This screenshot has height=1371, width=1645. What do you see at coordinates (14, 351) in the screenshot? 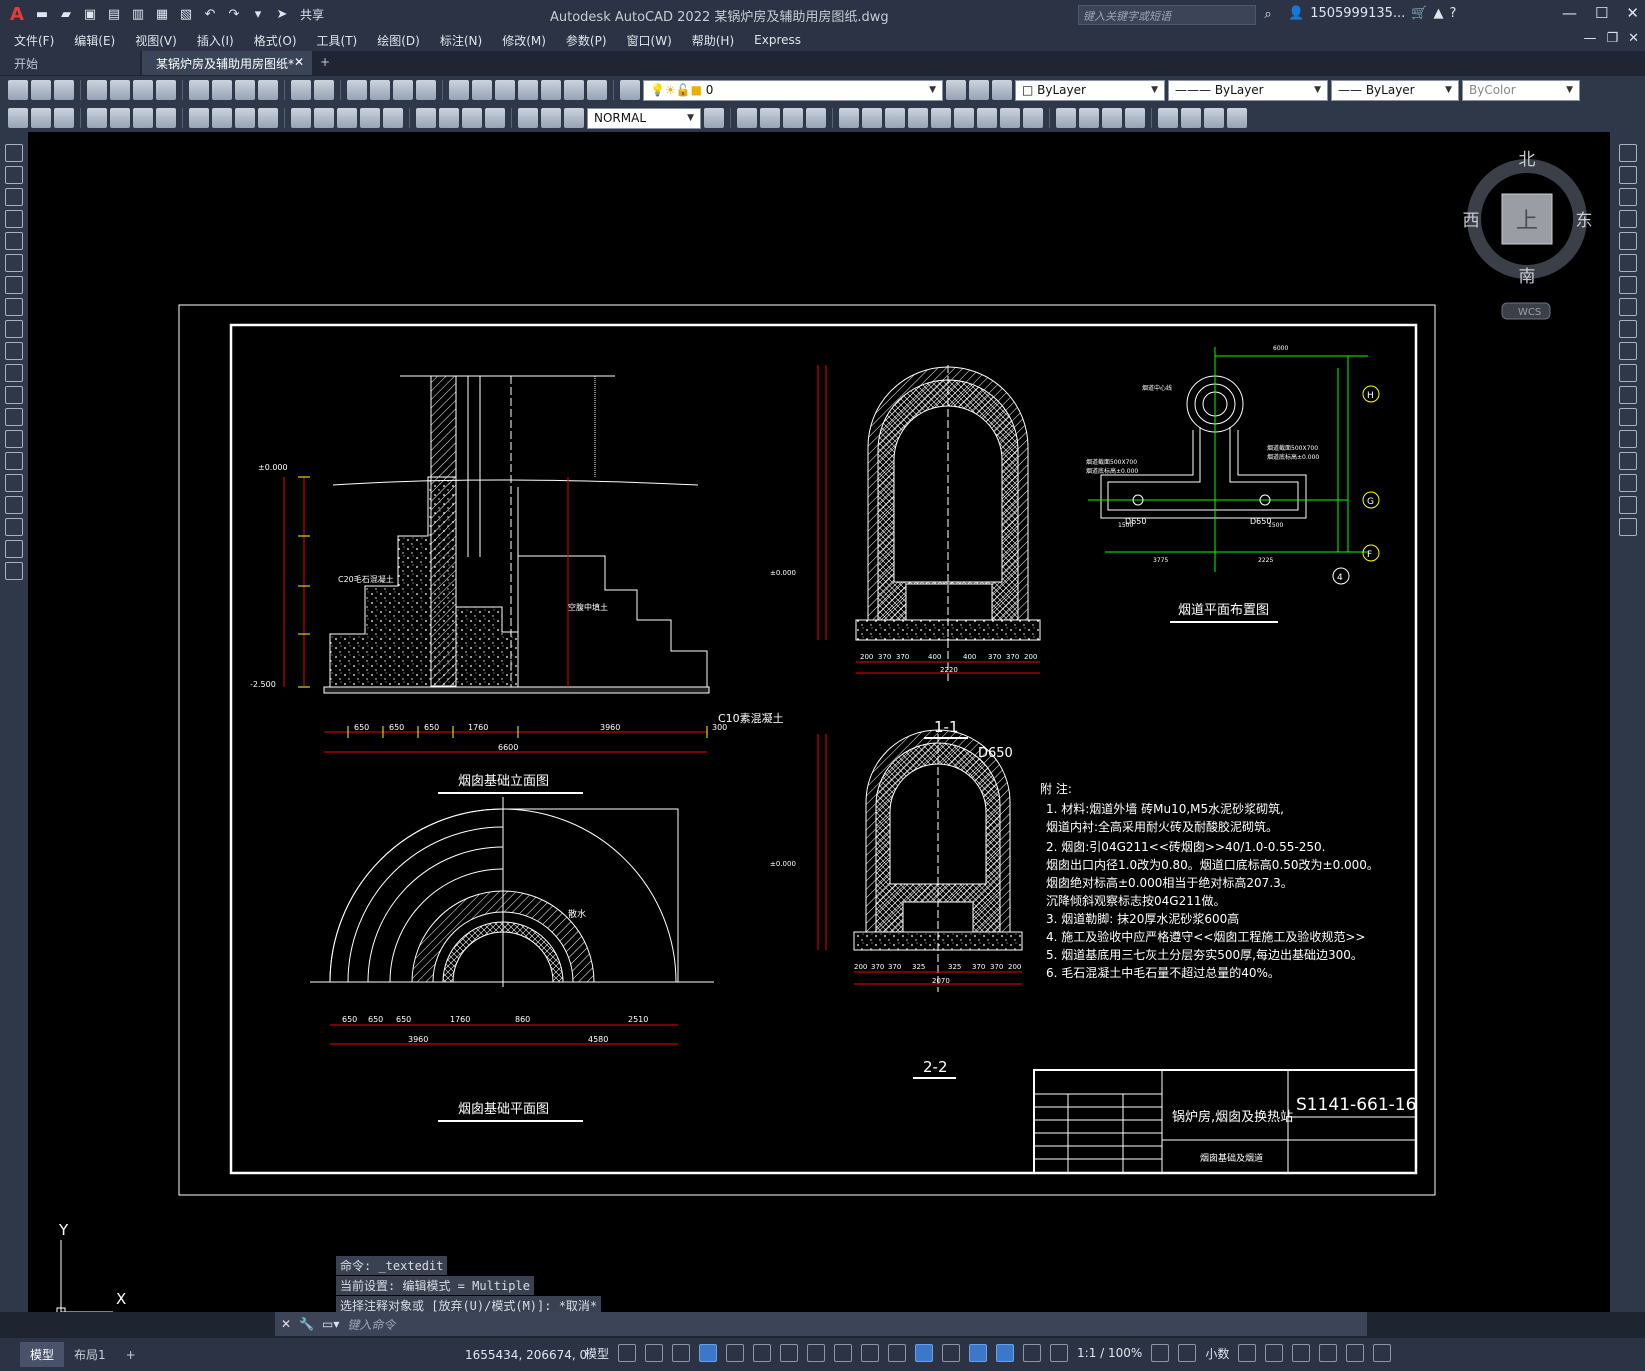
I see `ellipse-icon` at bounding box center [14, 351].